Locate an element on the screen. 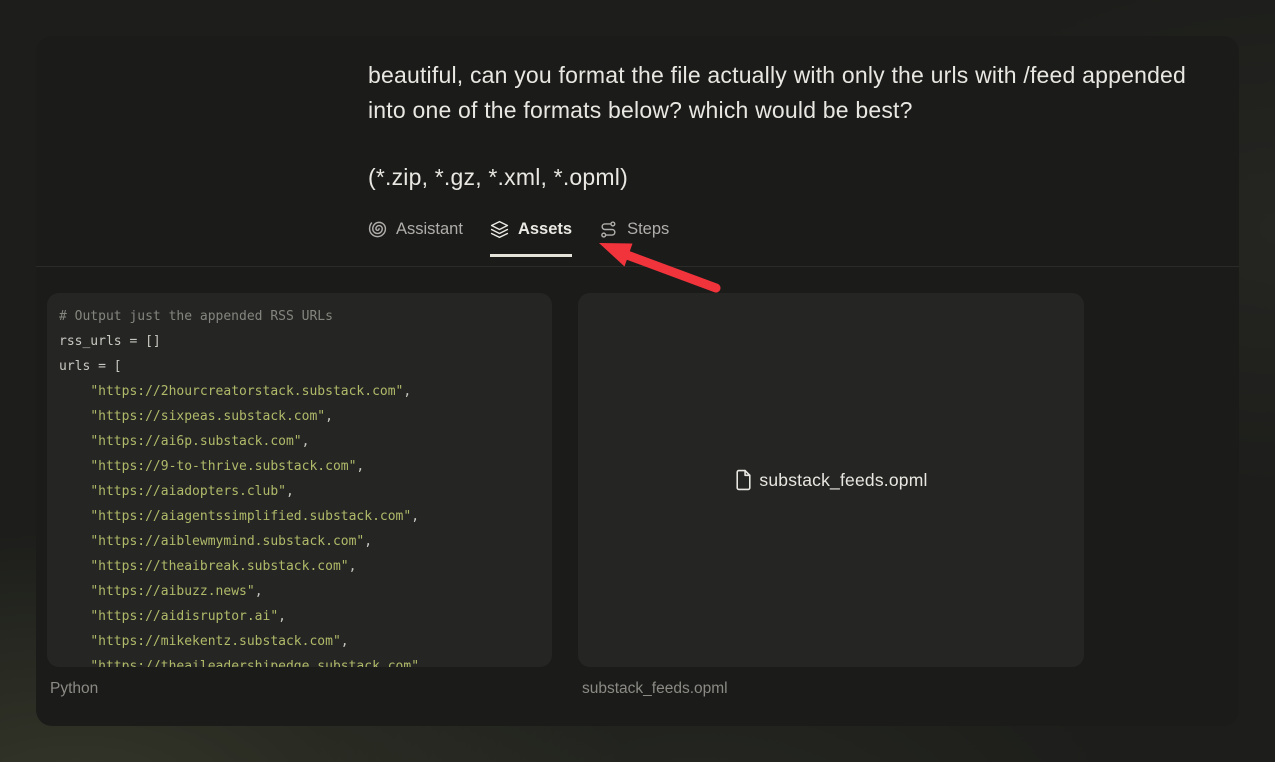 The height and width of the screenshot is (762, 1275). tab-label: Assistant is located at coordinates (429, 229).